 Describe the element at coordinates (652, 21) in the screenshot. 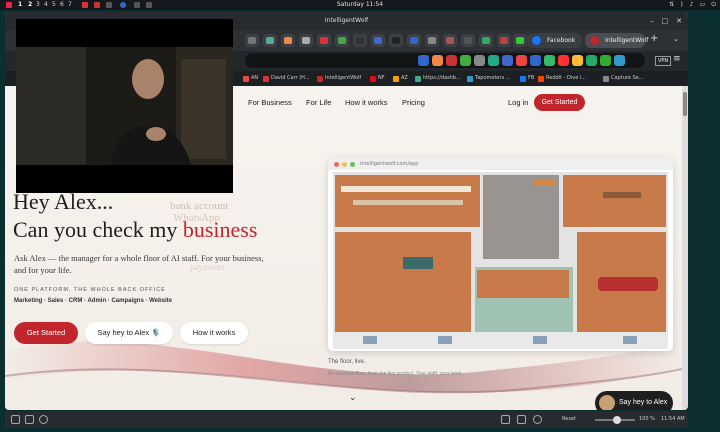

I see `minimize-icon: –` at that location.